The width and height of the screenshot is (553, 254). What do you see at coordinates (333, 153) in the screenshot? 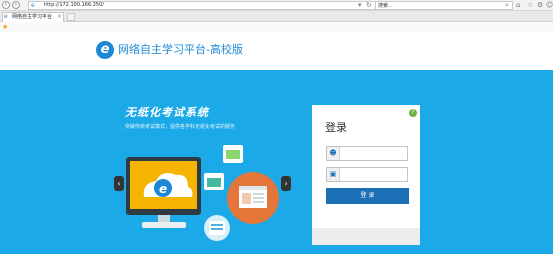
I see `user-icon: ☻` at bounding box center [333, 153].